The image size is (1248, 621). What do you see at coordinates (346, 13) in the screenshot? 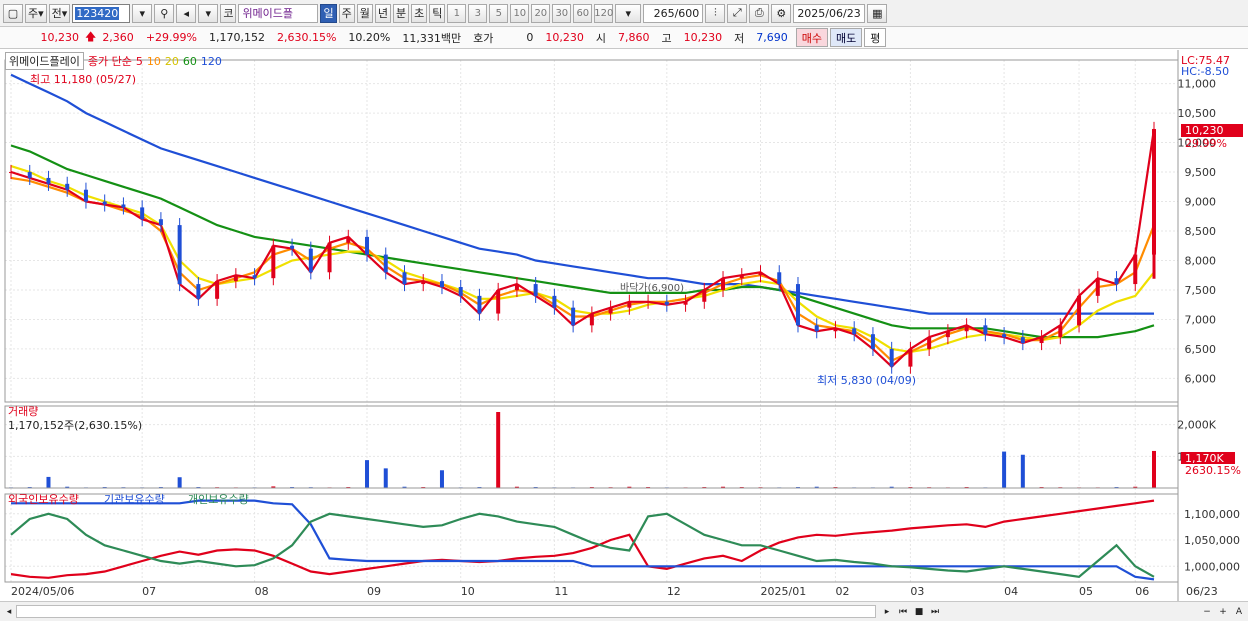
I see `period-week: 주` at bounding box center [346, 13].